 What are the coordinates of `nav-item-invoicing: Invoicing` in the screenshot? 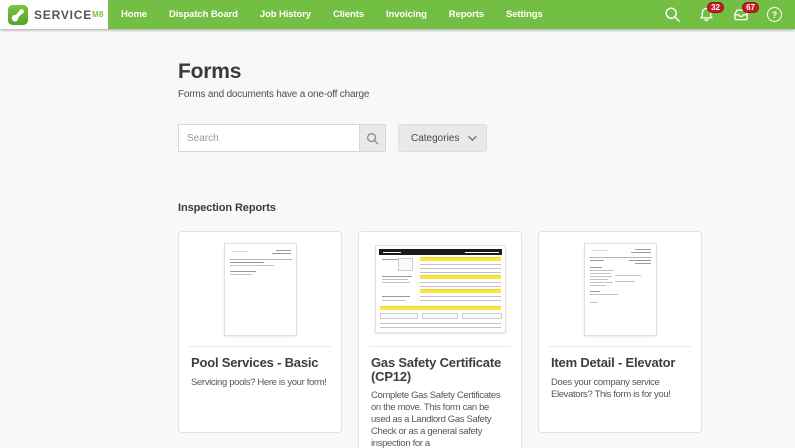 It's located at (406, 14).